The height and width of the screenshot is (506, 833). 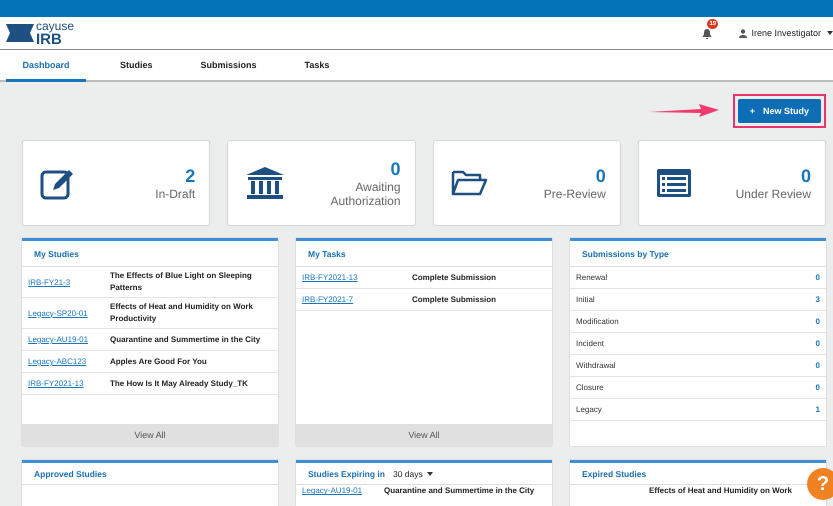 I want to click on study-title: Apples Are Good For You, so click(x=158, y=362).